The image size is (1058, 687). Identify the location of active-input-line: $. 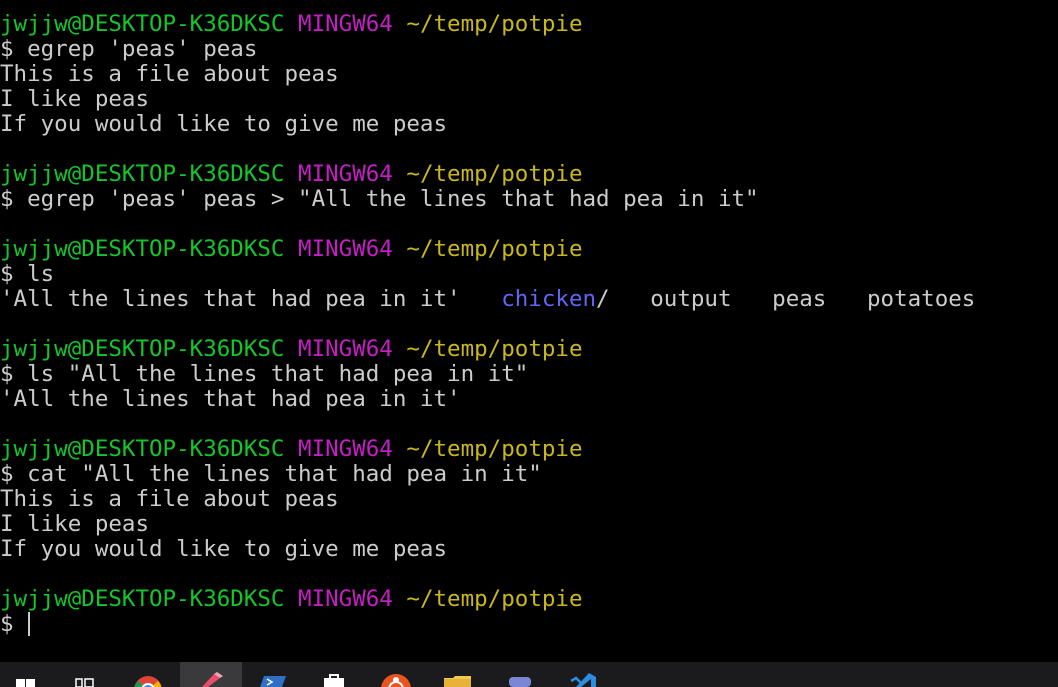
(15, 624).